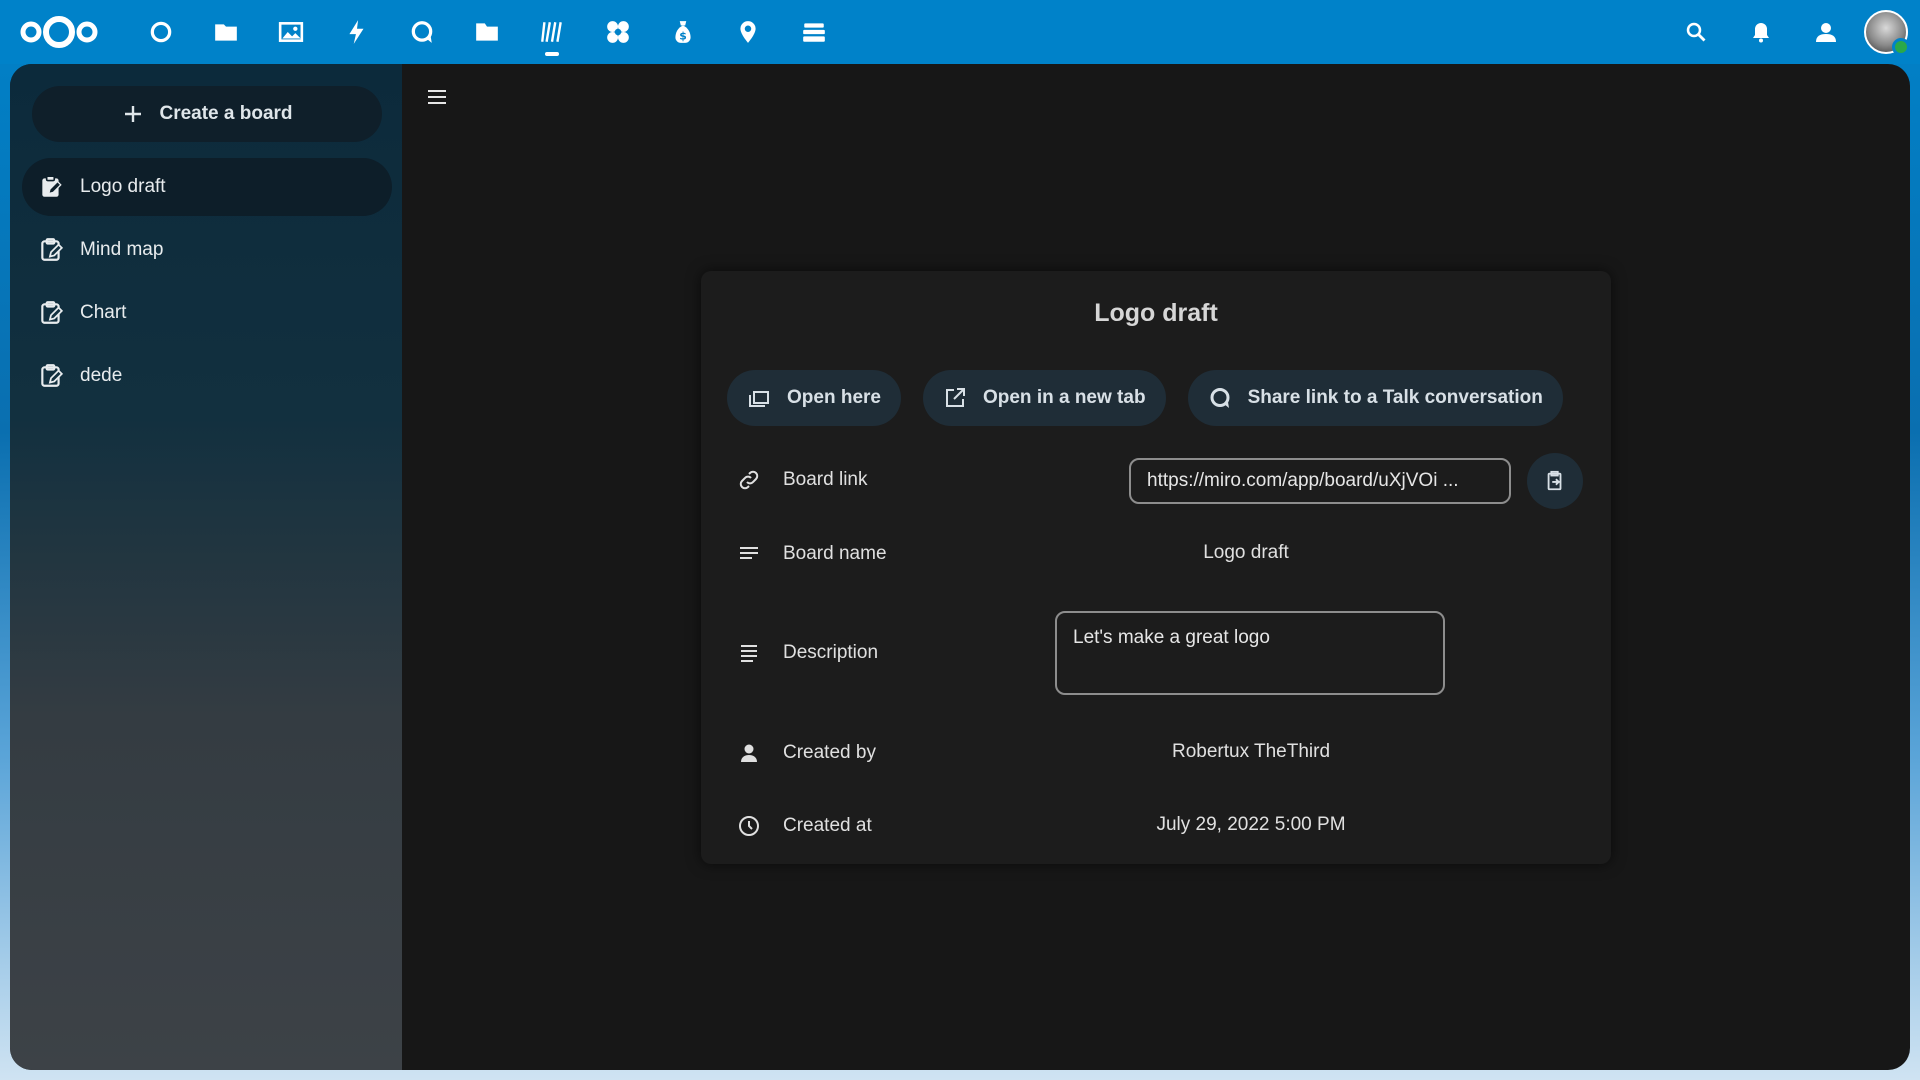 The height and width of the screenshot is (1080, 1920). I want to click on board-name-value: Logo draft, so click(1246, 552).